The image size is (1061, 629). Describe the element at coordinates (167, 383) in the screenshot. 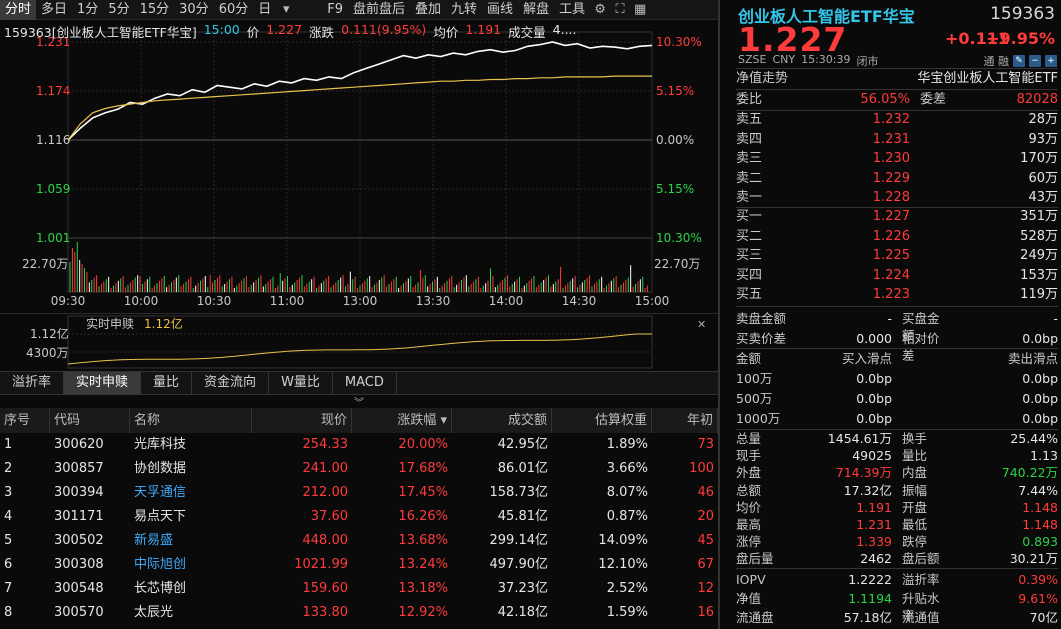

I see `tab-volume-ratio: 量比` at that location.